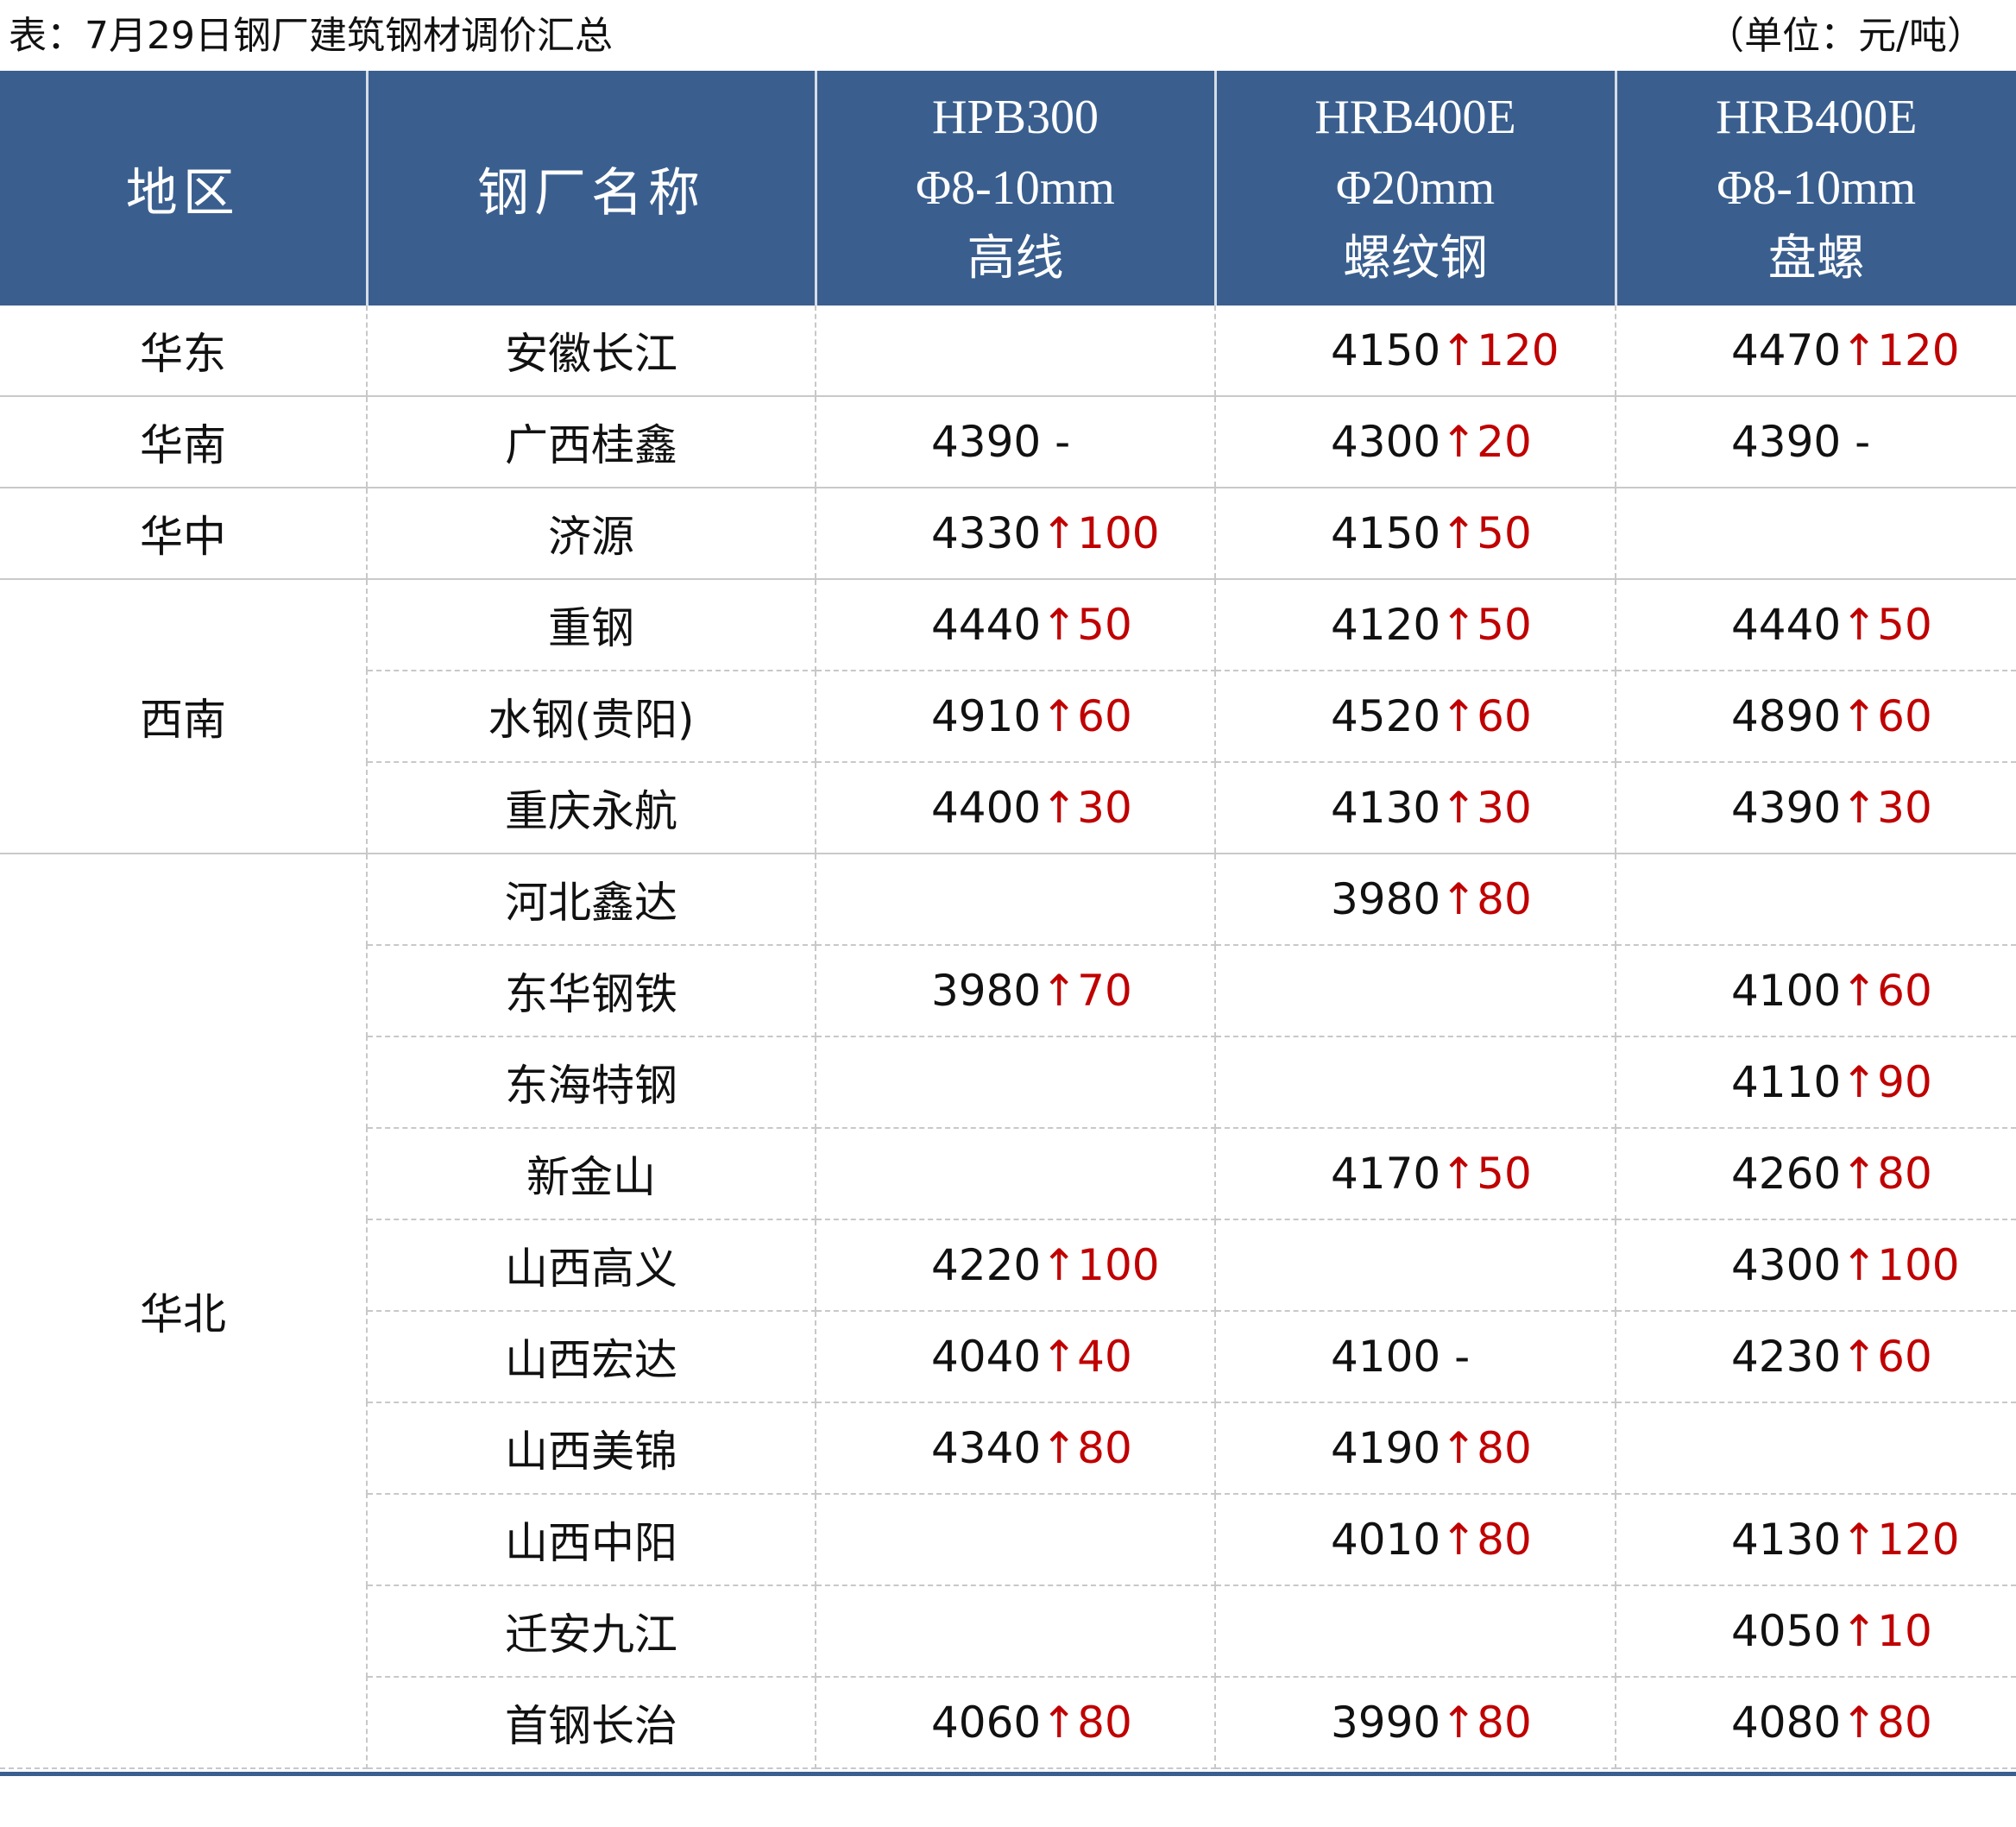 The height and width of the screenshot is (1827, 2016). I want to click on price-cell-p2: 4170↑50, so click(1415, 1174).